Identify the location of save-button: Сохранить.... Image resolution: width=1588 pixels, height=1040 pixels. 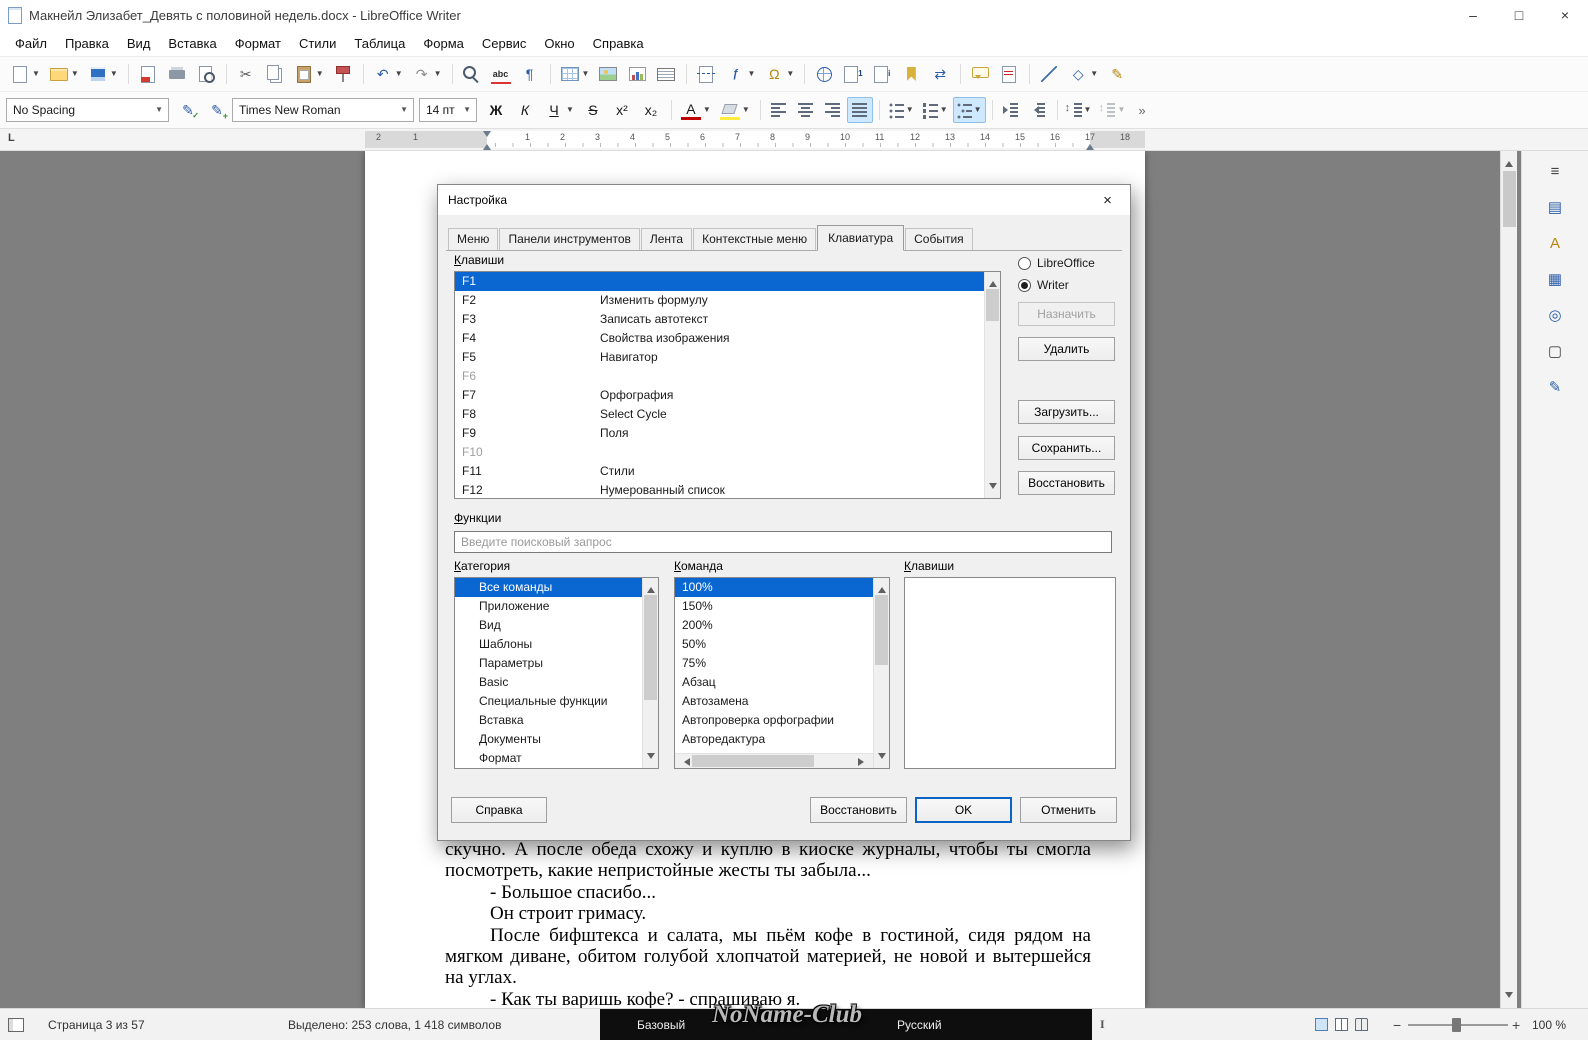
(1066, 448).